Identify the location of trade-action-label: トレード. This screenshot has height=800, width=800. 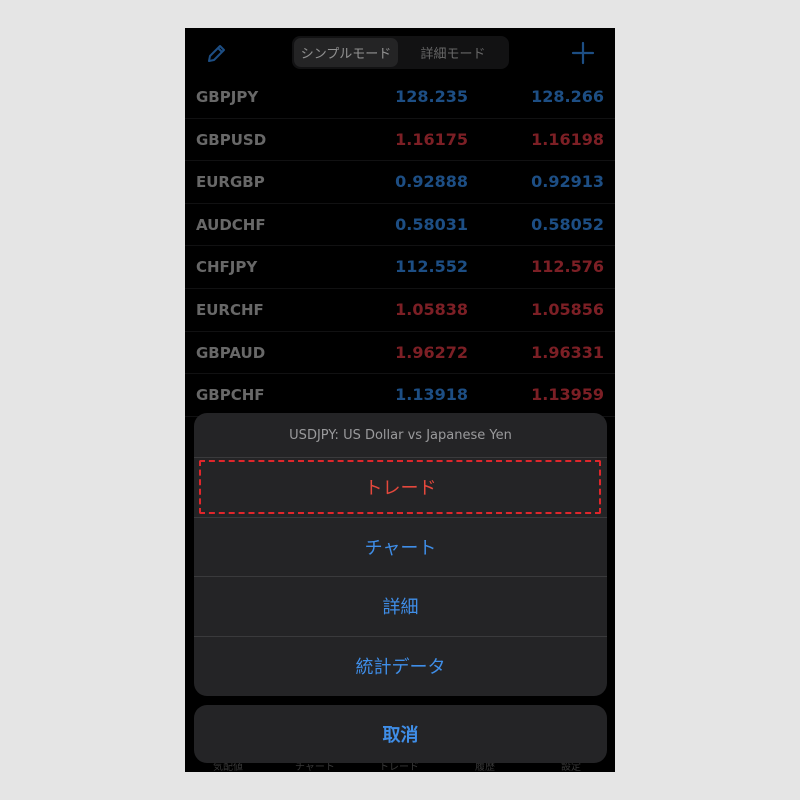
(400, 489).